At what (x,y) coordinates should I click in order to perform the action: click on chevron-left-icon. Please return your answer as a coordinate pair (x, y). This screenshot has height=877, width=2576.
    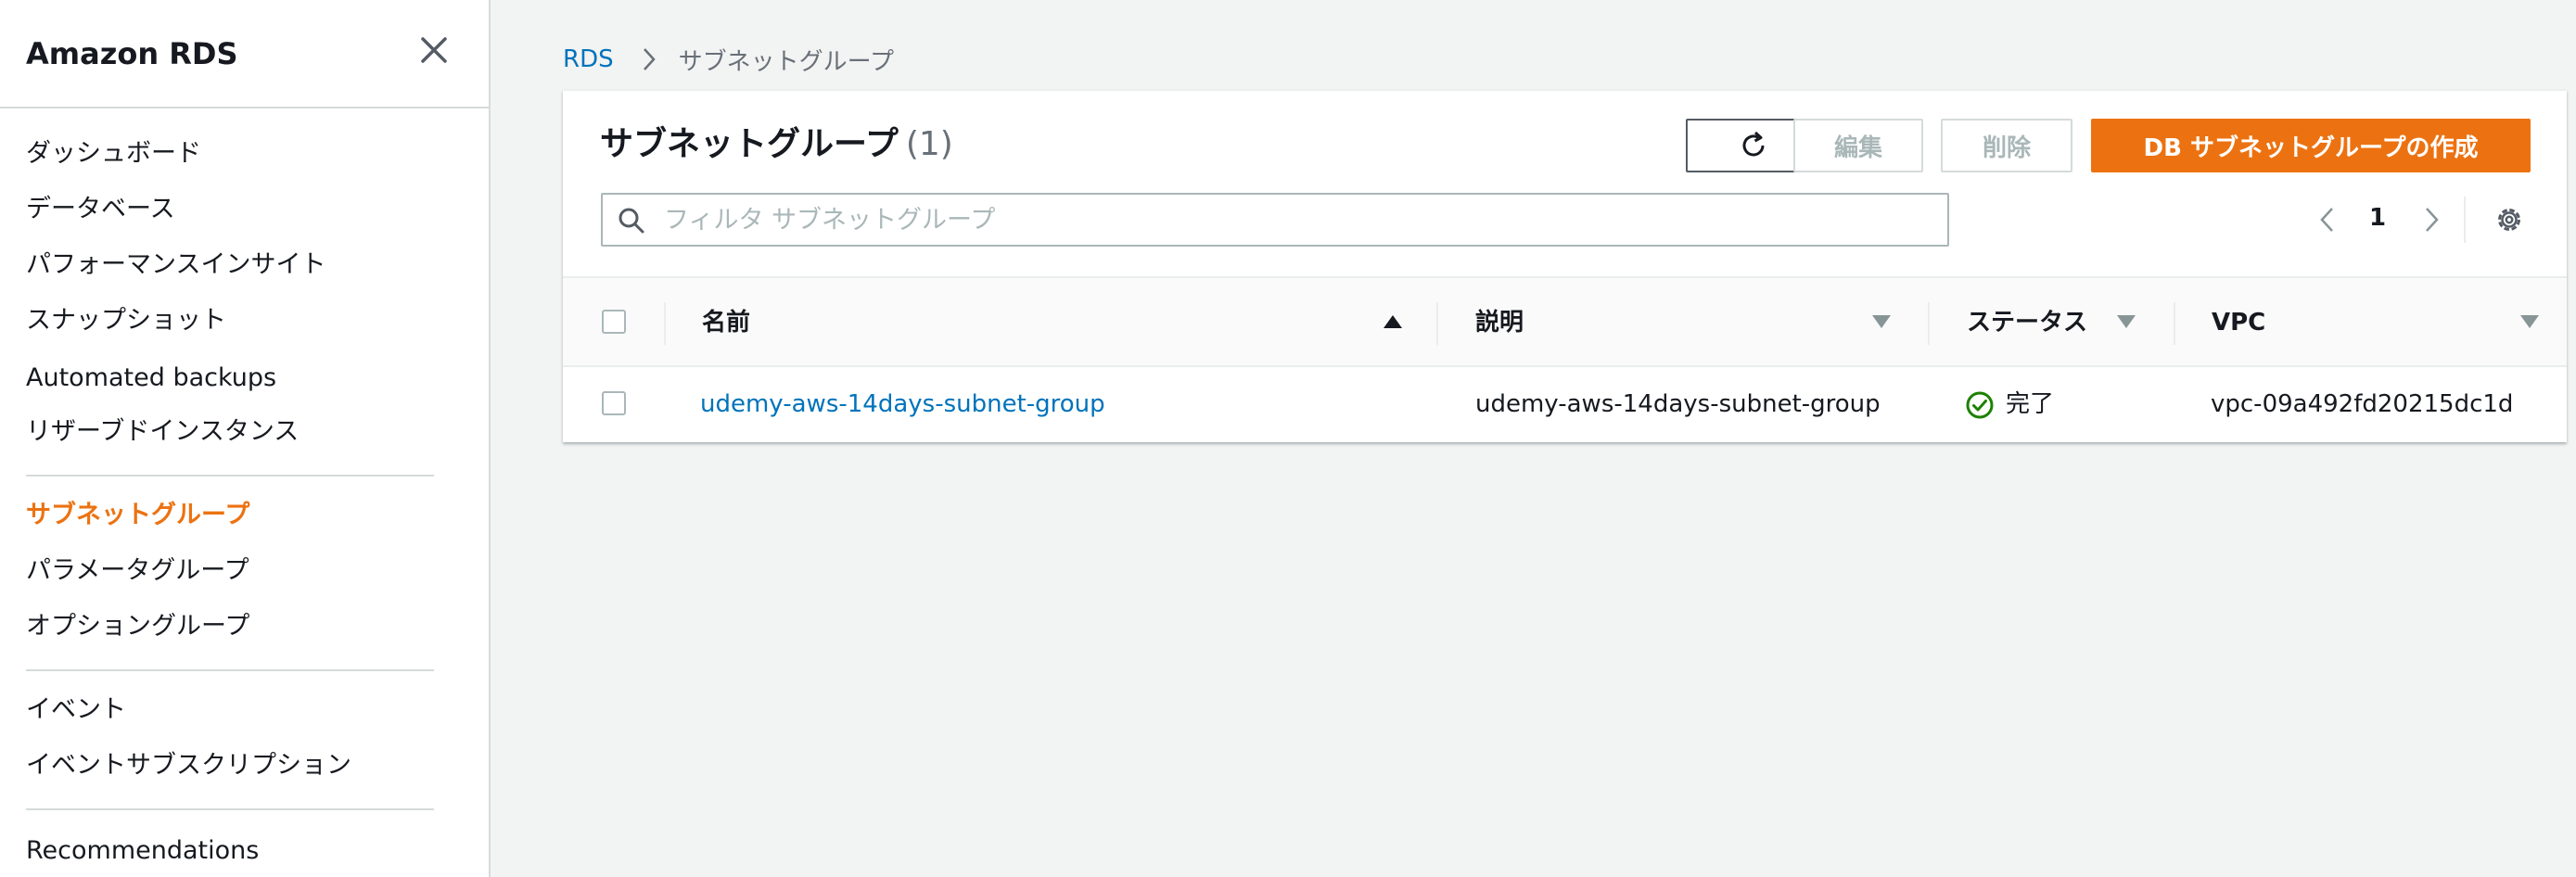
    Looking at the image, I should click on (2327, 220).